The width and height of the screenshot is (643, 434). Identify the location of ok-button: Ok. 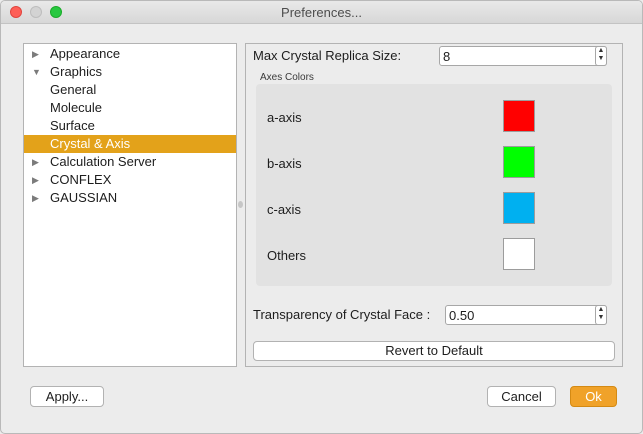
(593, 396).